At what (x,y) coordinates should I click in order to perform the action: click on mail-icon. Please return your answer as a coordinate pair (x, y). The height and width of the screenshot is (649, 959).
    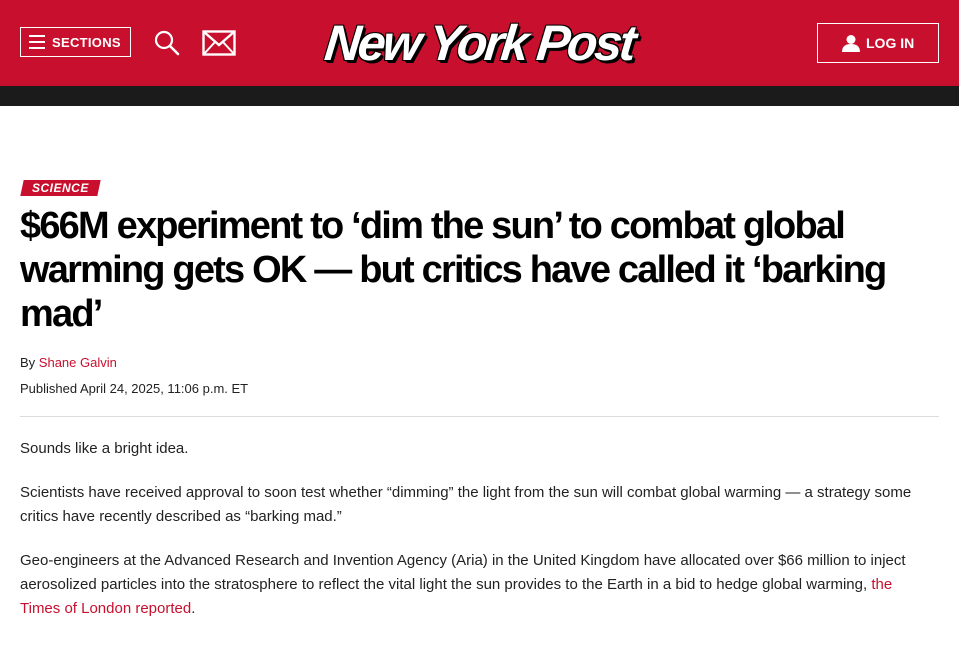
    Looking at the image, I should click on (219, 43).